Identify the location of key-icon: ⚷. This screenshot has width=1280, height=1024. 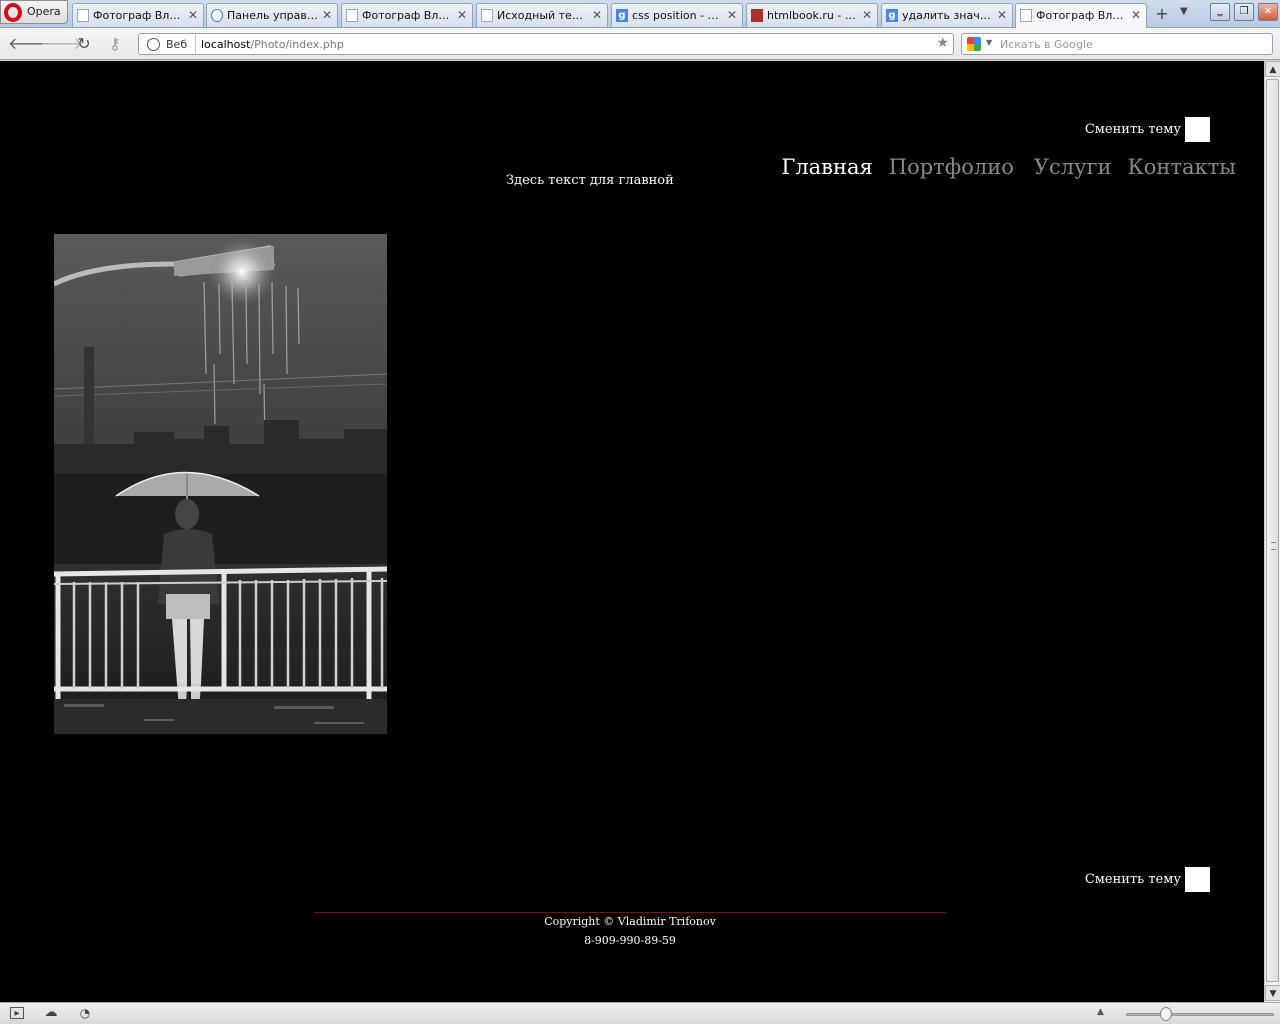
(115, 44).